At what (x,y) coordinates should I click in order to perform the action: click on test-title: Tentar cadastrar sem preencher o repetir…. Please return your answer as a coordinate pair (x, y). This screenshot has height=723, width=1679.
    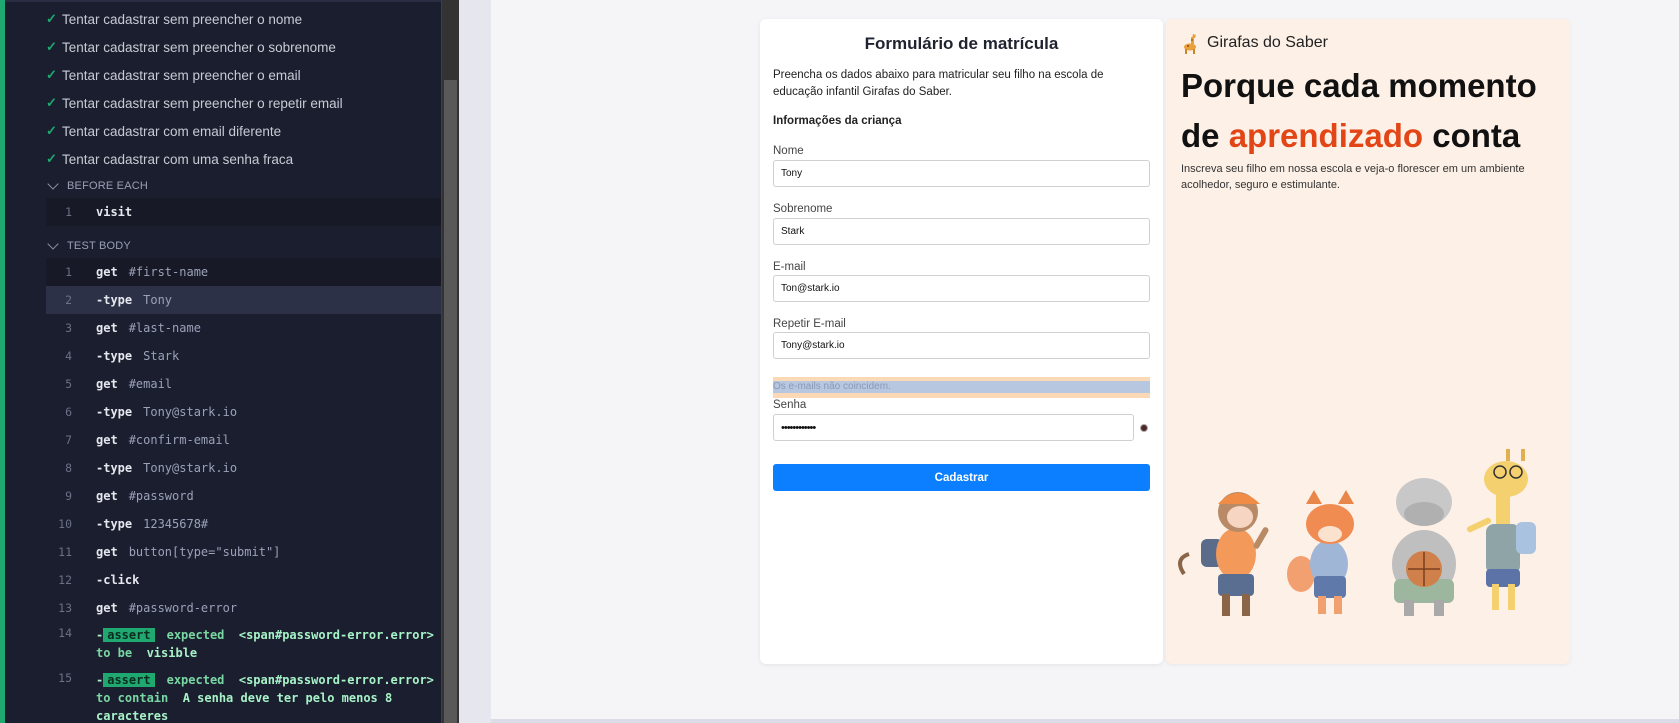
    Looking at the image, I should click on (202, 103).